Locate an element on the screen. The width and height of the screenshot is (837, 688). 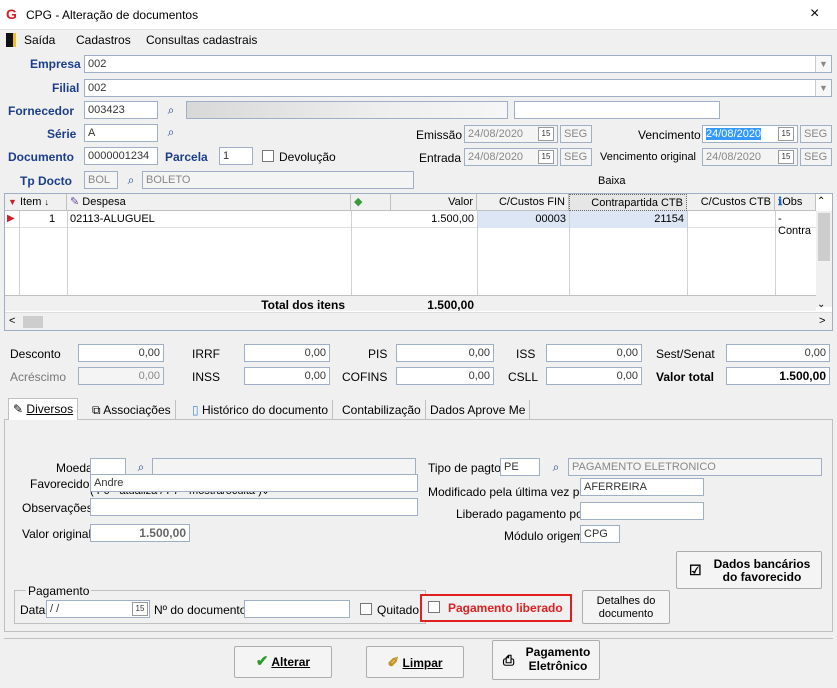
pencil-icon: ✎ is located at coordinates (18, 409).